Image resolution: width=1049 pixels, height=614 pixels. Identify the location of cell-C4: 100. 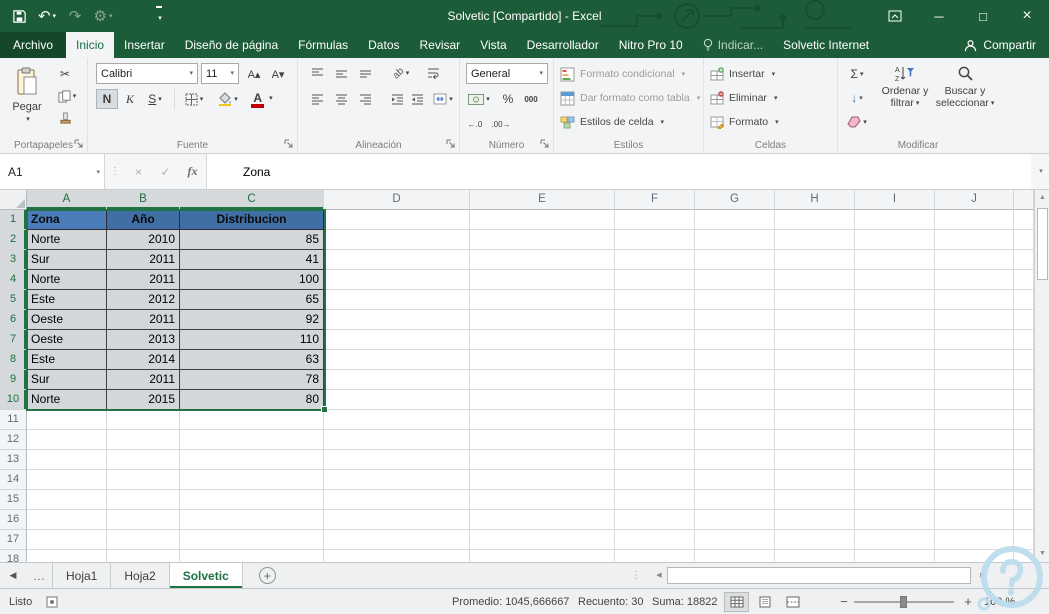
(252, 280).